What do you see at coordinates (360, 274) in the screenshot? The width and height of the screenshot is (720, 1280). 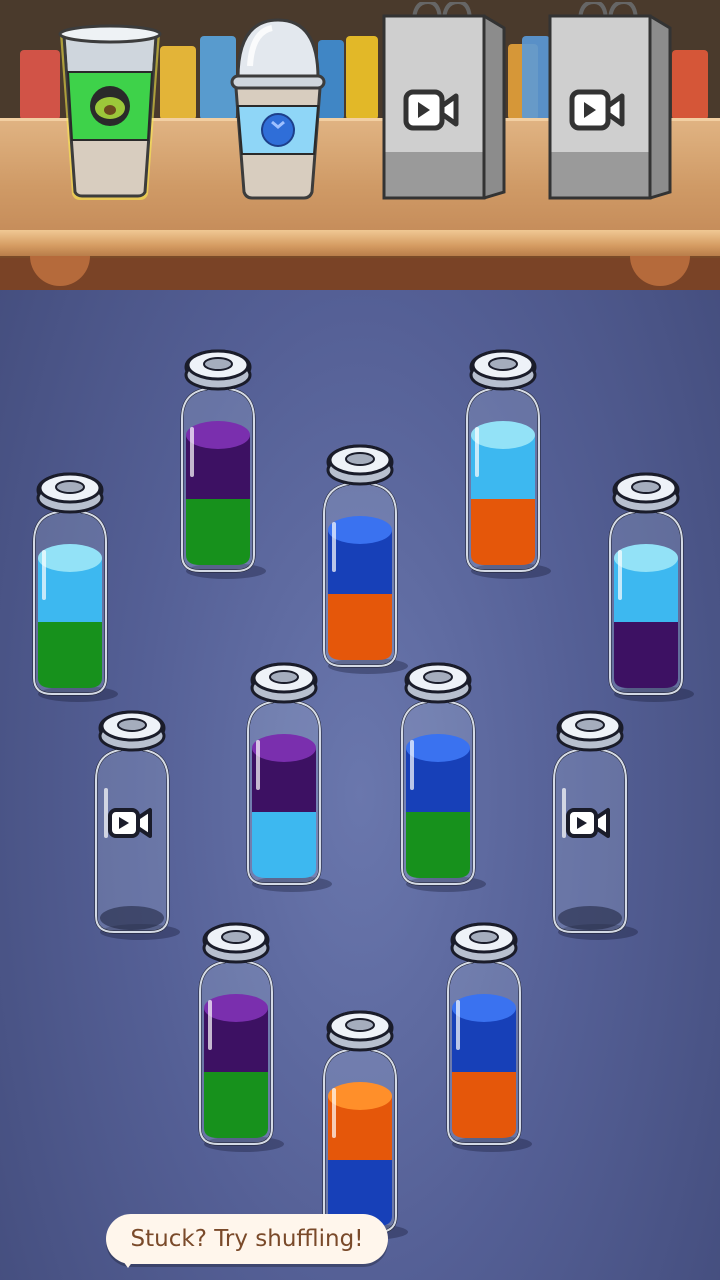 I see `shelf-underside` at bounding box center [360, 274].